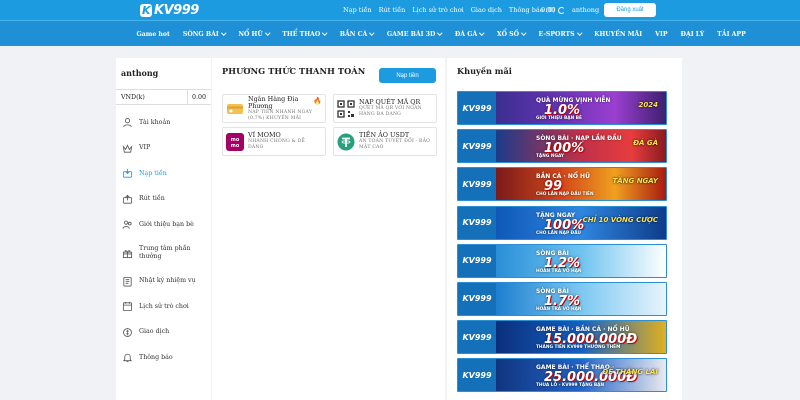 The width and height of the screenshot is (800, 400). Describe the element at coordinates (581, 298) in the screenshot. I see `banner-art: SÒNG BÀI 1.7% HOÀN TRẢ VÔ HẠN` at that location.